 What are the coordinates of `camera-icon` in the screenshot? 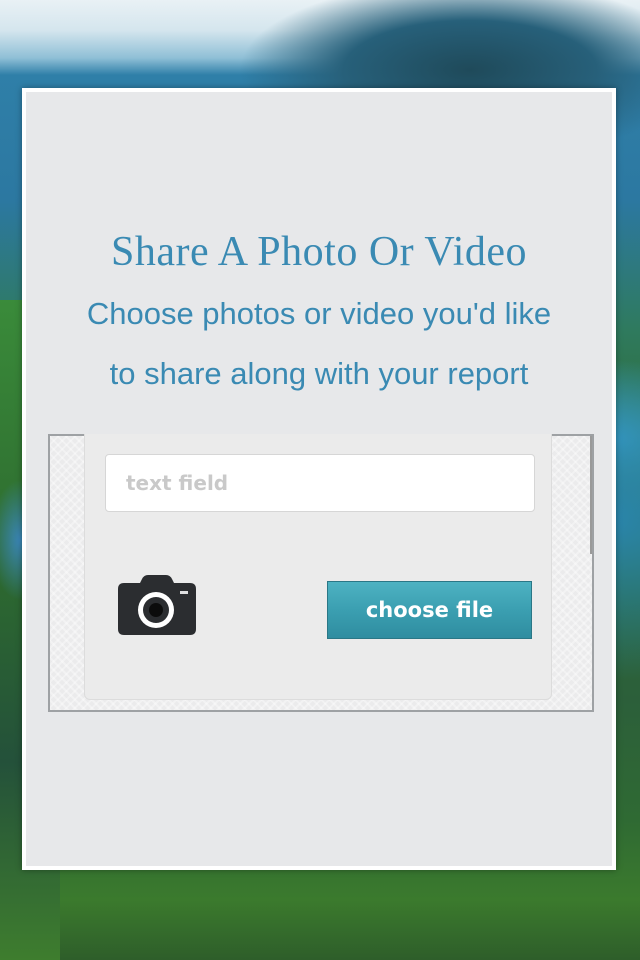 It's located at (157, 605).